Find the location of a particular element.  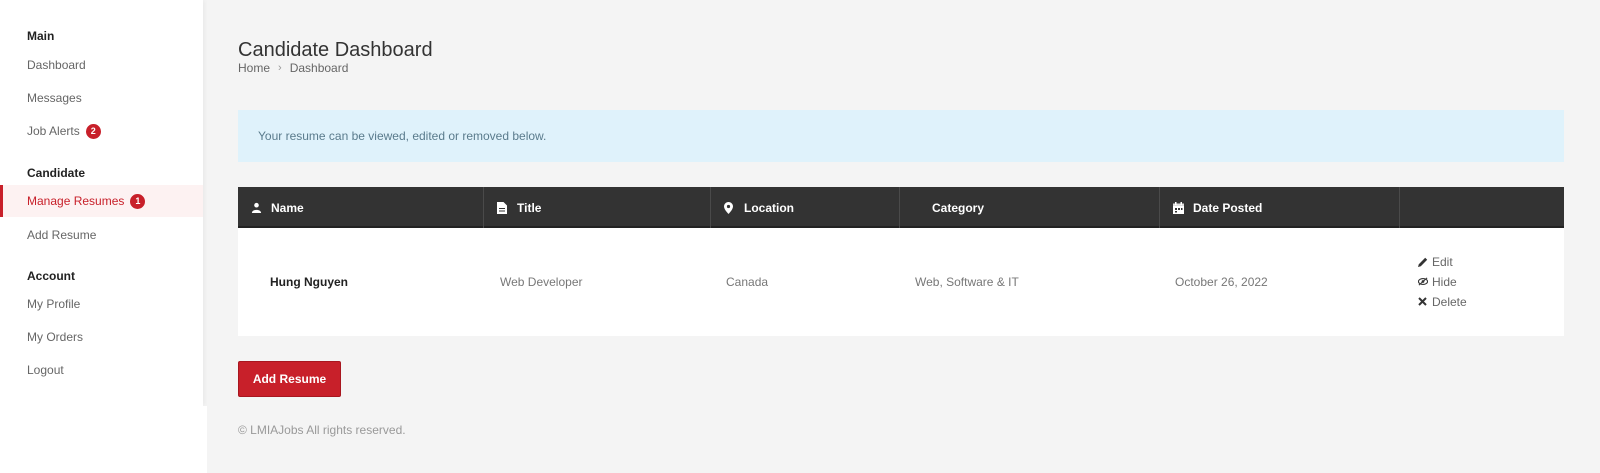

file-icon is located at coordinates (503, 207).